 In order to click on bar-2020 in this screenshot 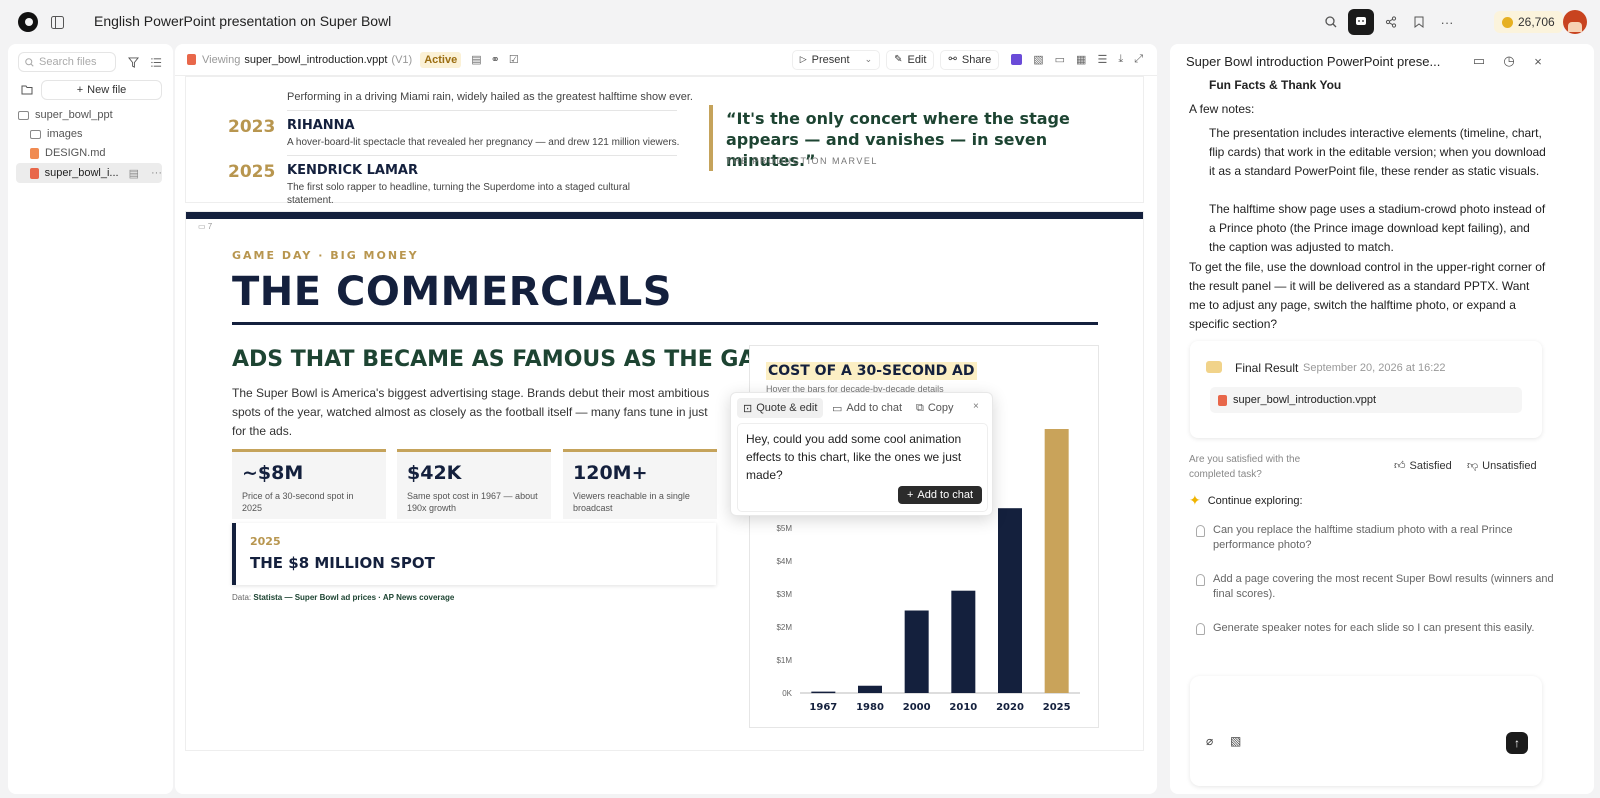, I will do `click(1010, 600)`.